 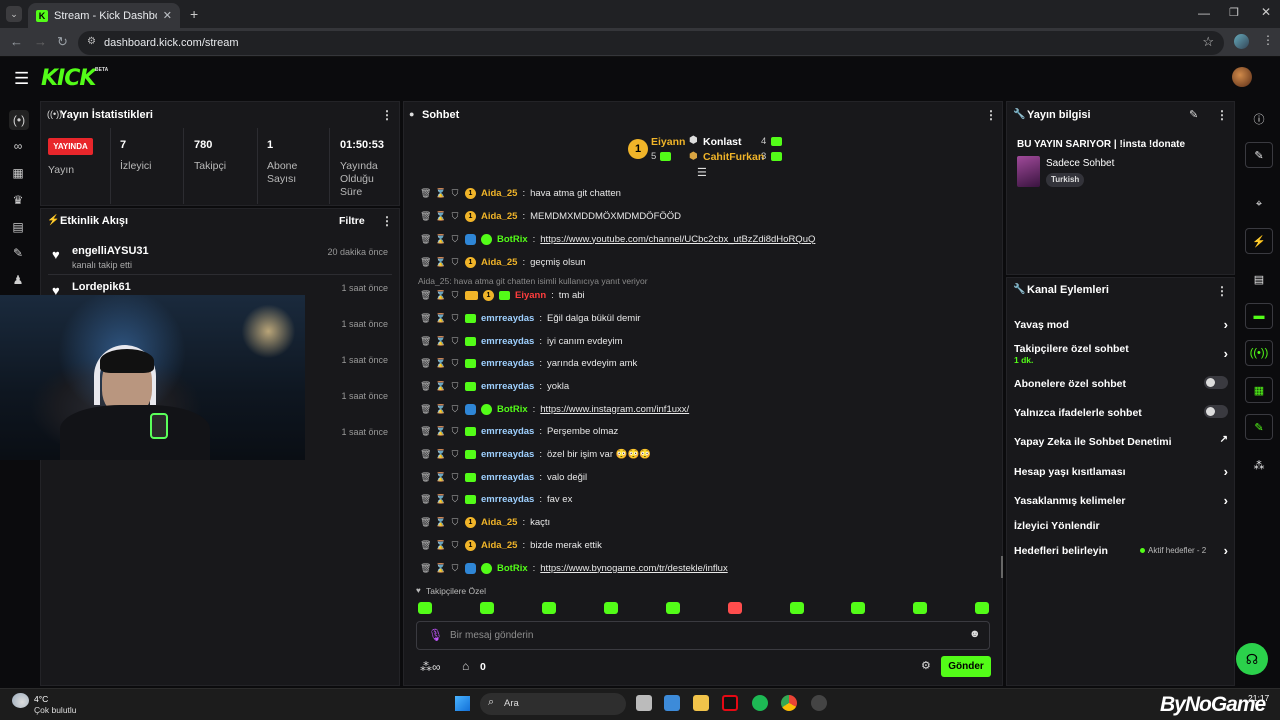 I want to click on chrome-icon, so click(x=789, y=703).